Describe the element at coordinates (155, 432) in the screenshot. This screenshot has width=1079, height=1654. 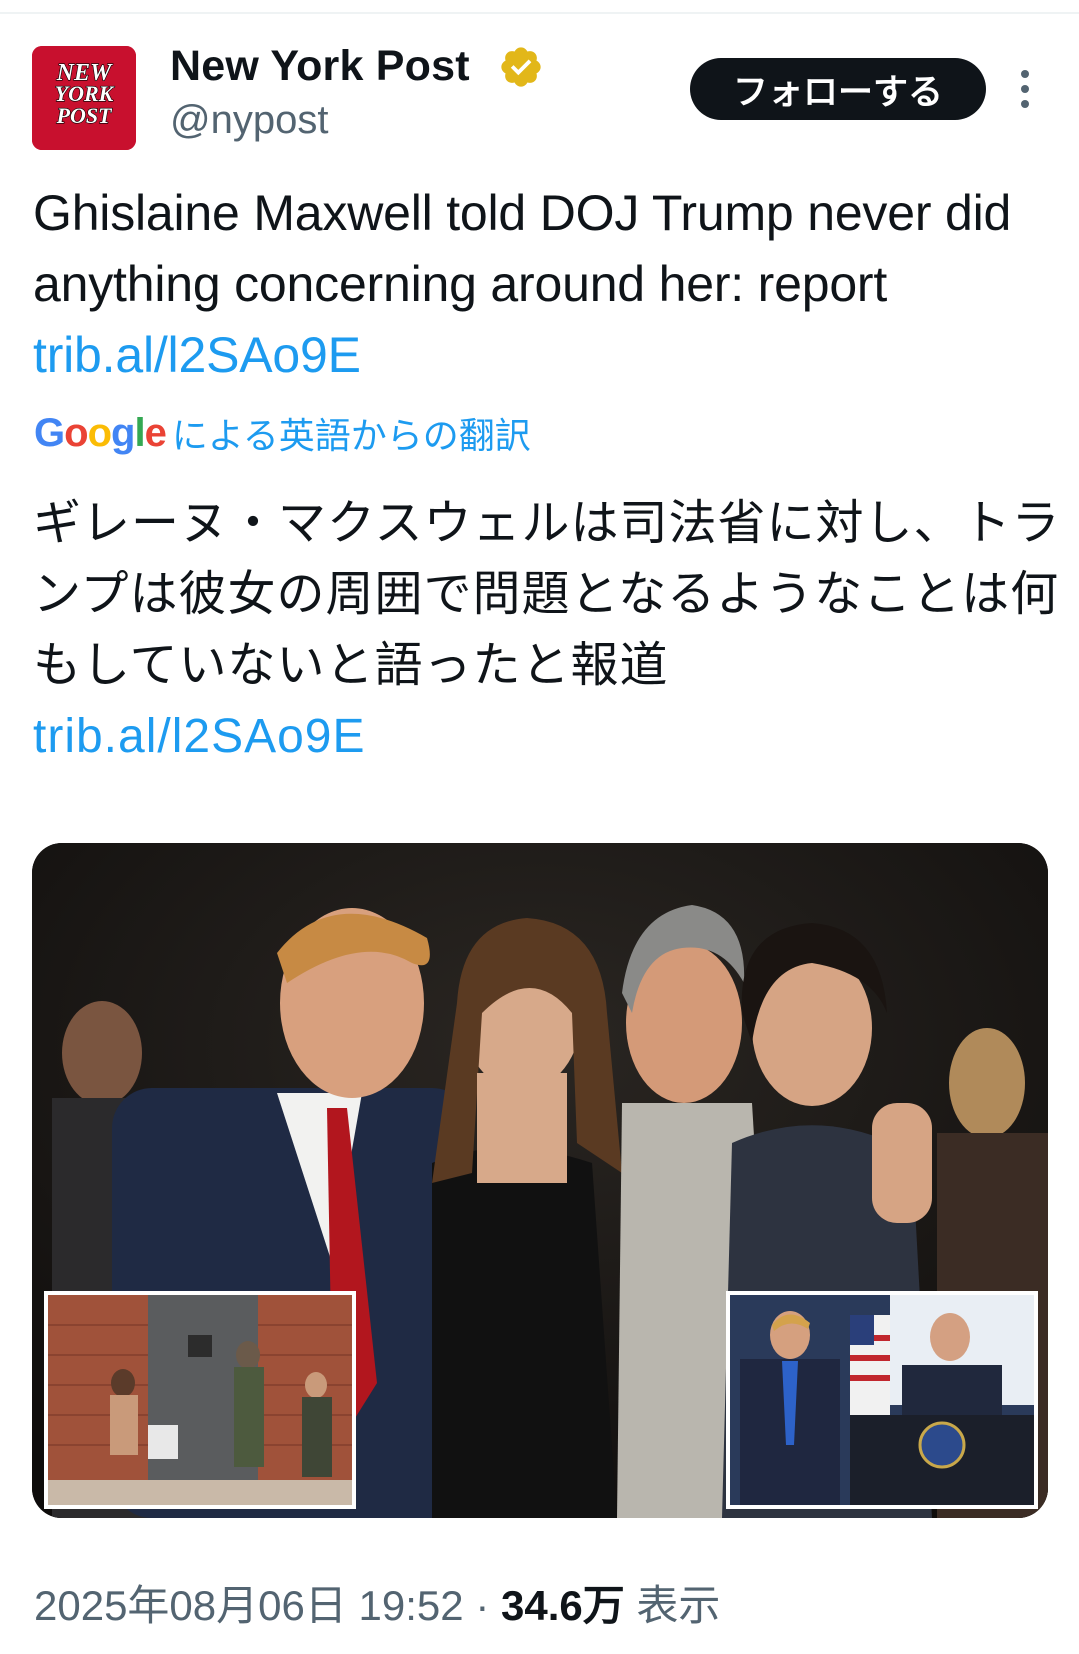
I see `google-letter: e` at that location.